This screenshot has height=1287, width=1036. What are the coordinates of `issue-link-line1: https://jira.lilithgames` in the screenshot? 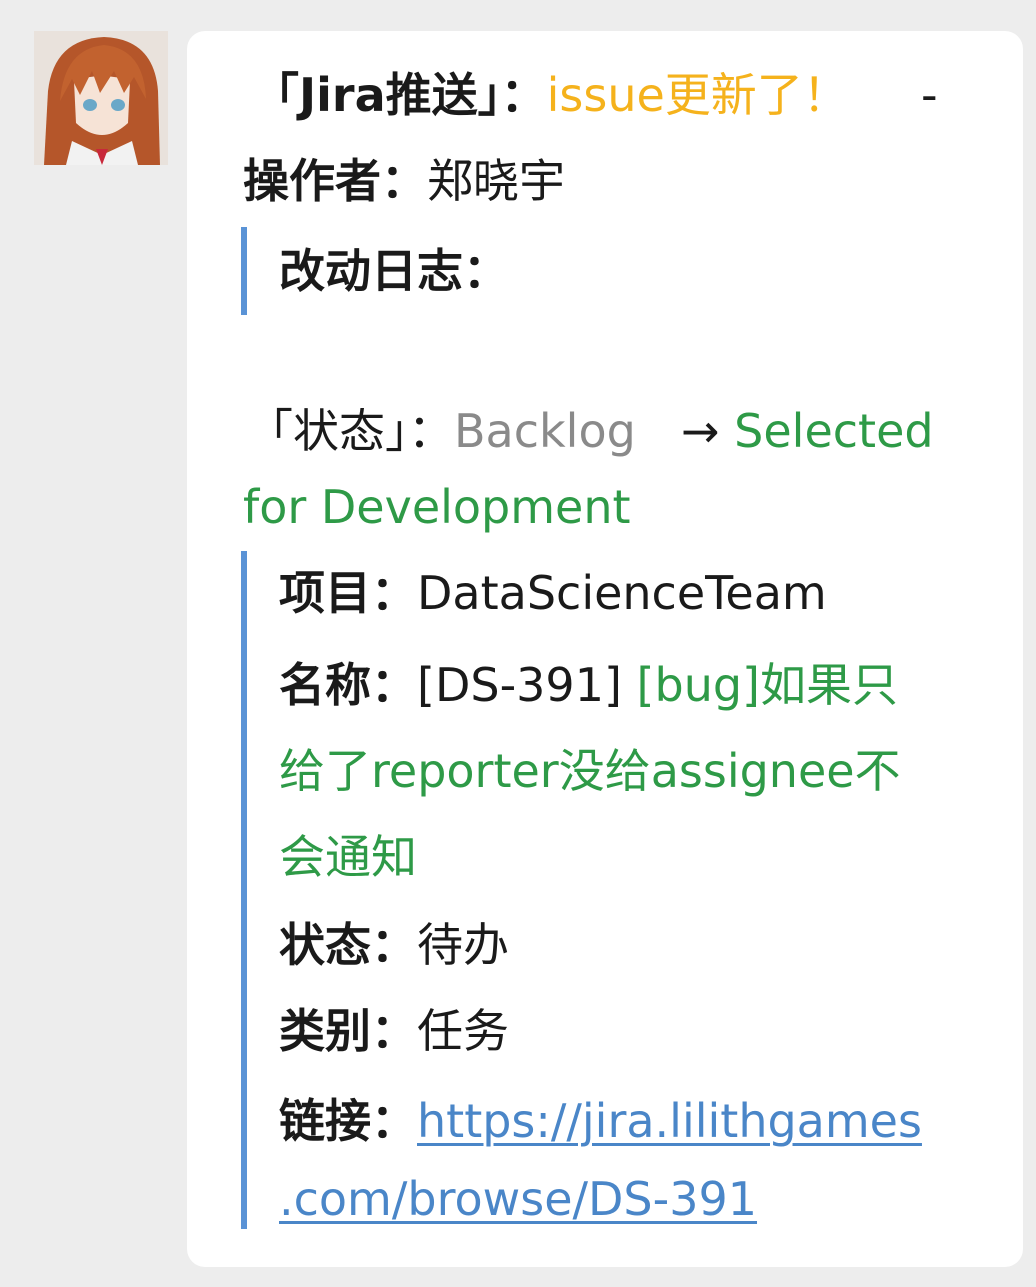 It's located at (669, 1121).